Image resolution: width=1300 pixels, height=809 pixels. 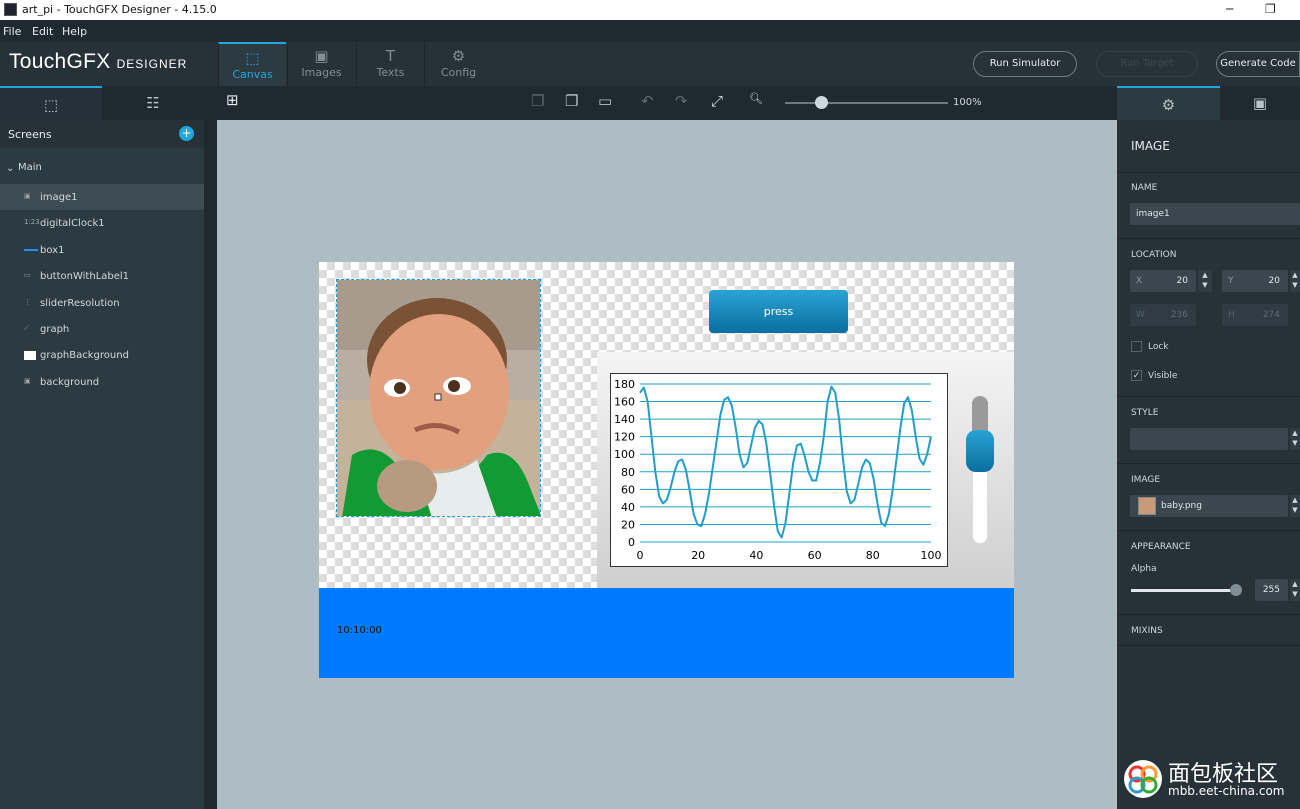 What do you see at coordinates (1295, 281) in the screenshot?
I see `y-stepper: ▲ ▼` at bounding box center [1295, 281].